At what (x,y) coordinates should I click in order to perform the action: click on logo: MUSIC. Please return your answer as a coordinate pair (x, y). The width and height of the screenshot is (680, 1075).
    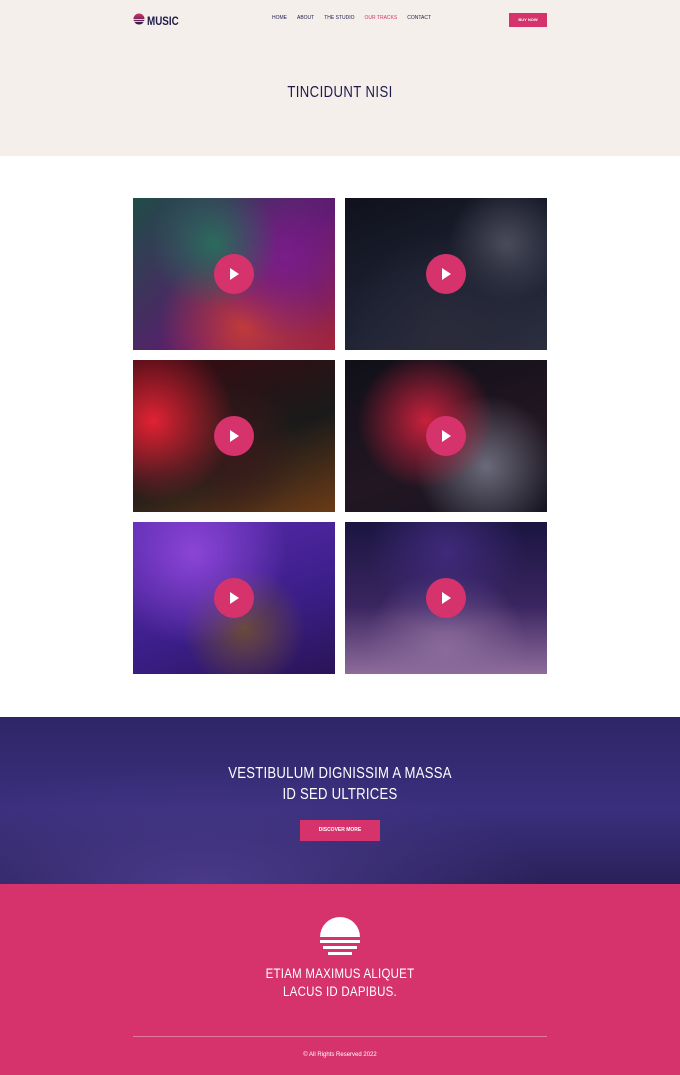
    Looking at the image, I should click on (159, 21).